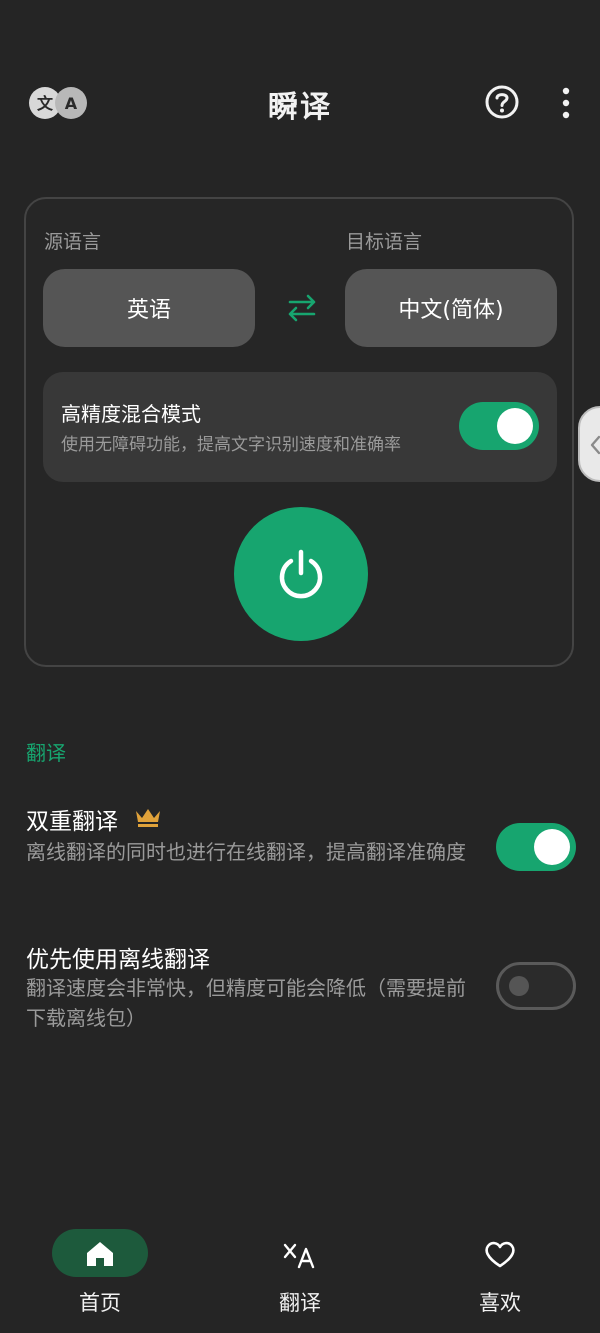  What do you see at coordinates (536, 986) in the screenshot?
I see `offline-priority-toggle` at bounding box center [536, 986].